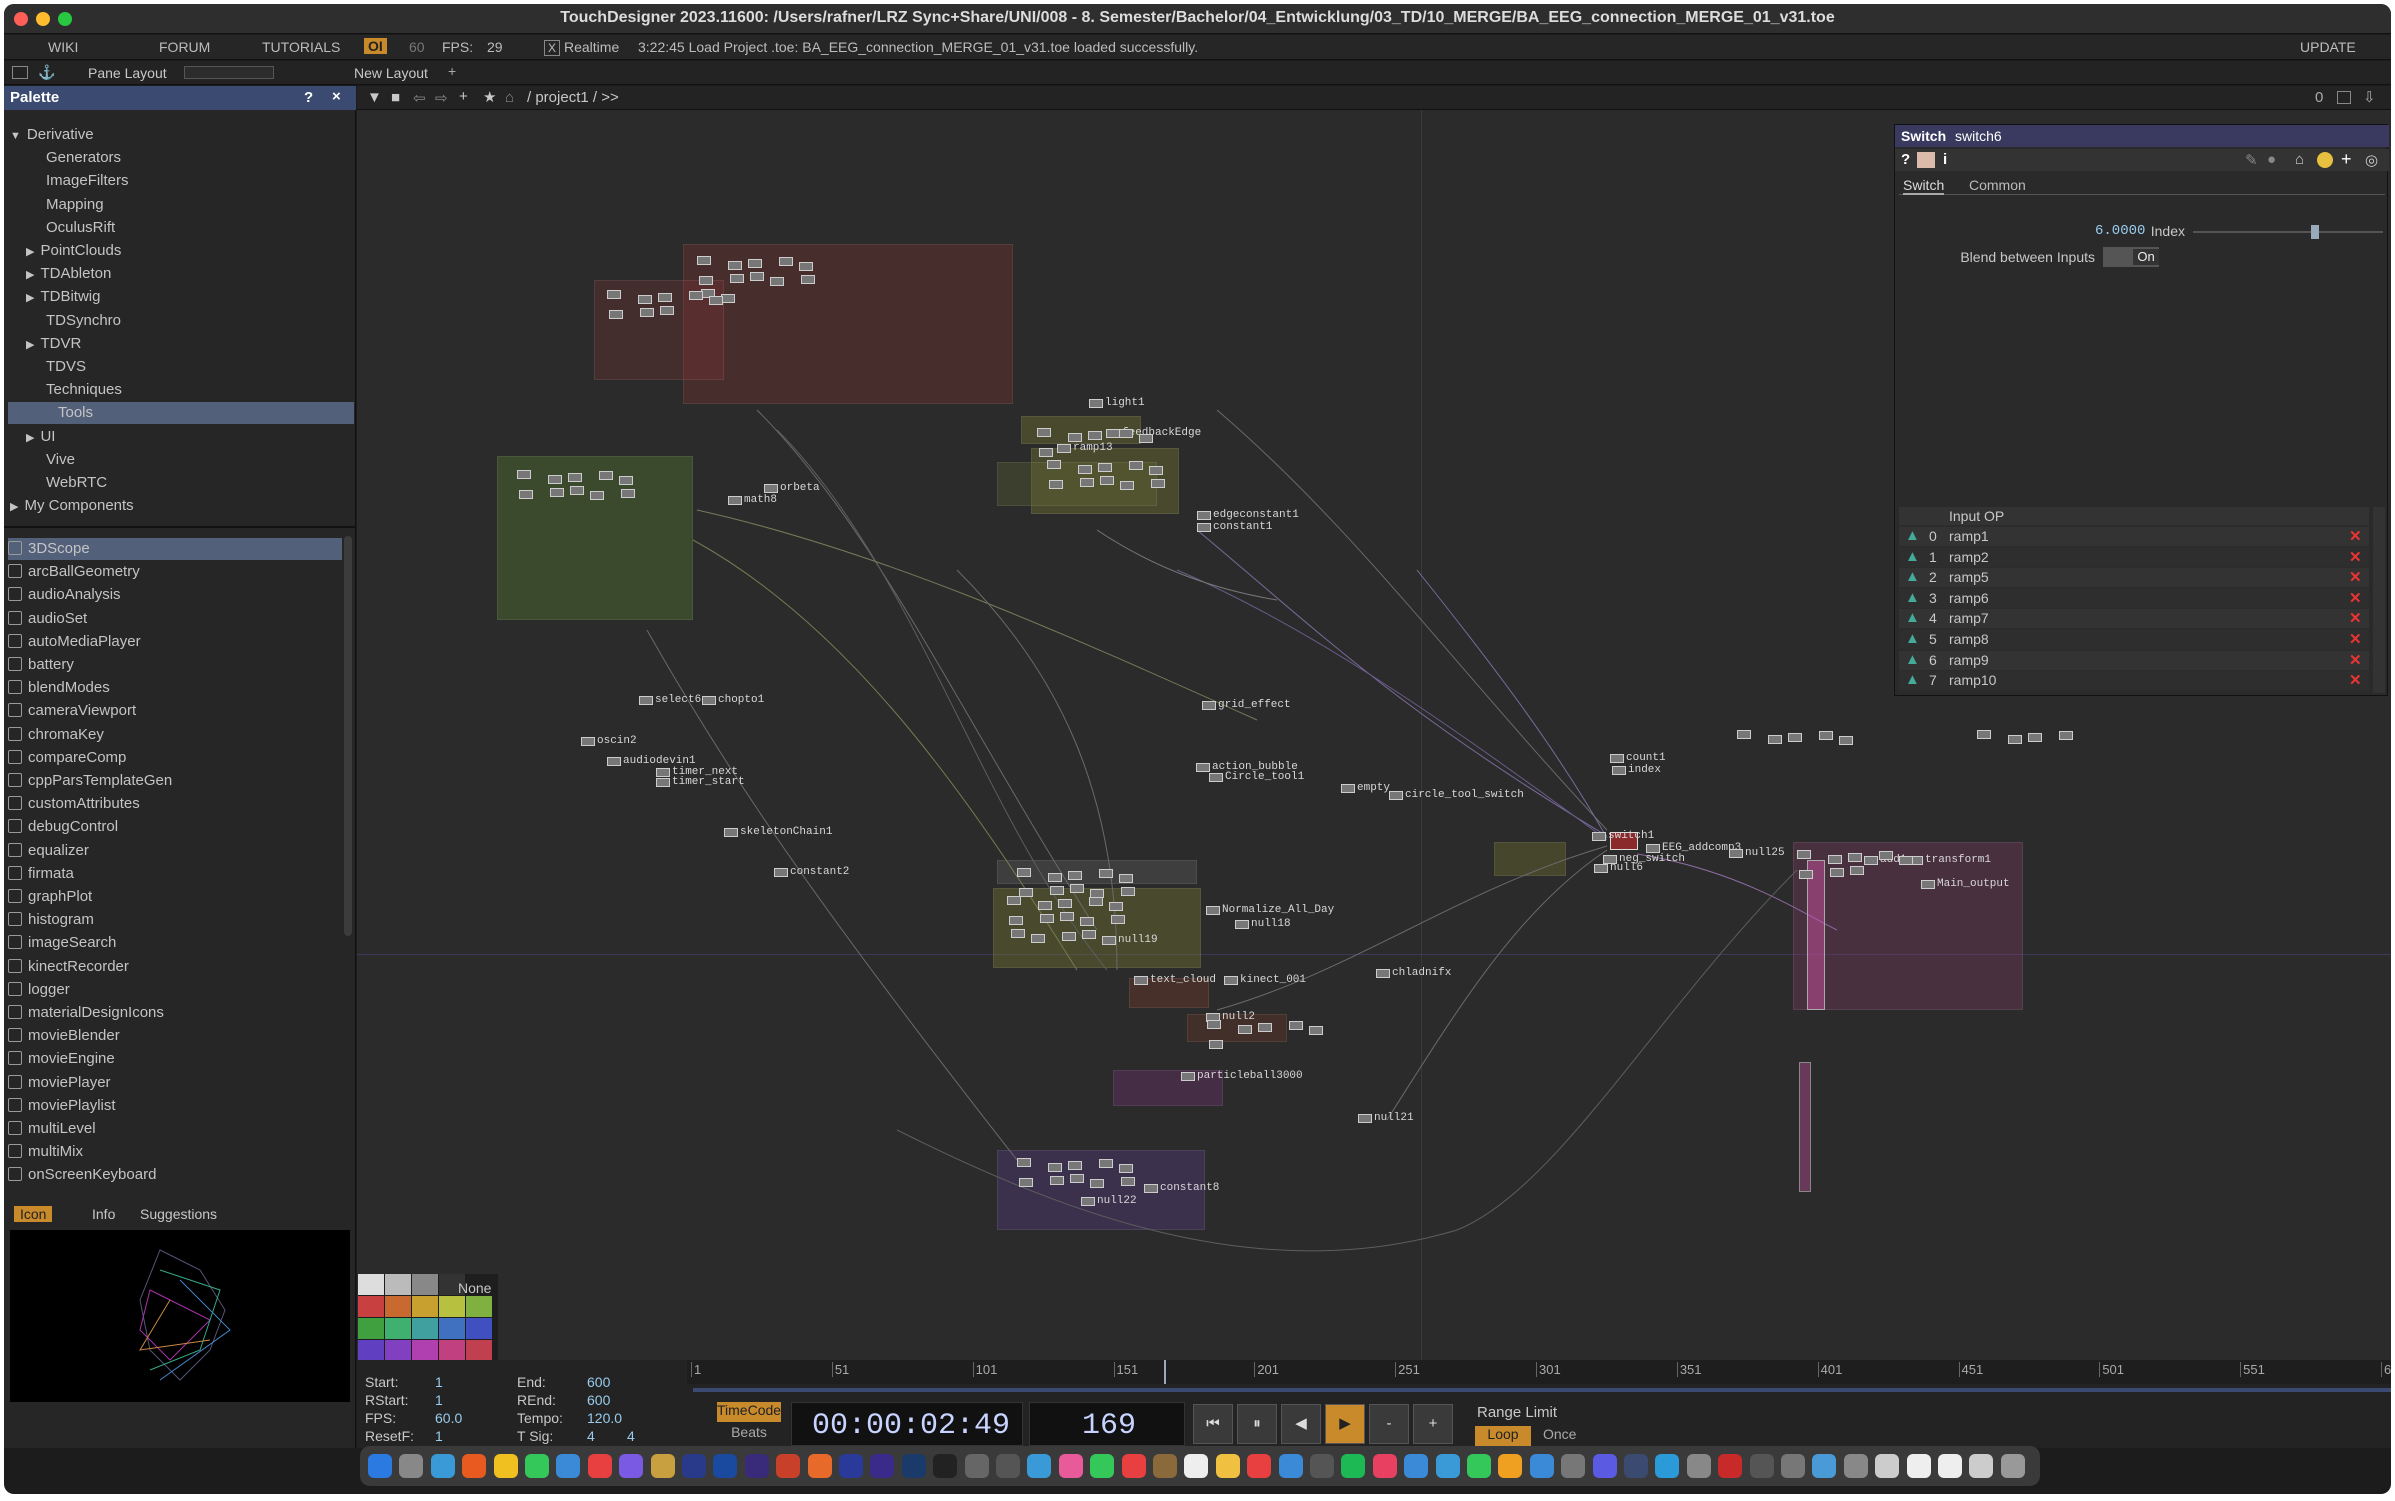  I want to click on help-button: ?, so click(308, 97).